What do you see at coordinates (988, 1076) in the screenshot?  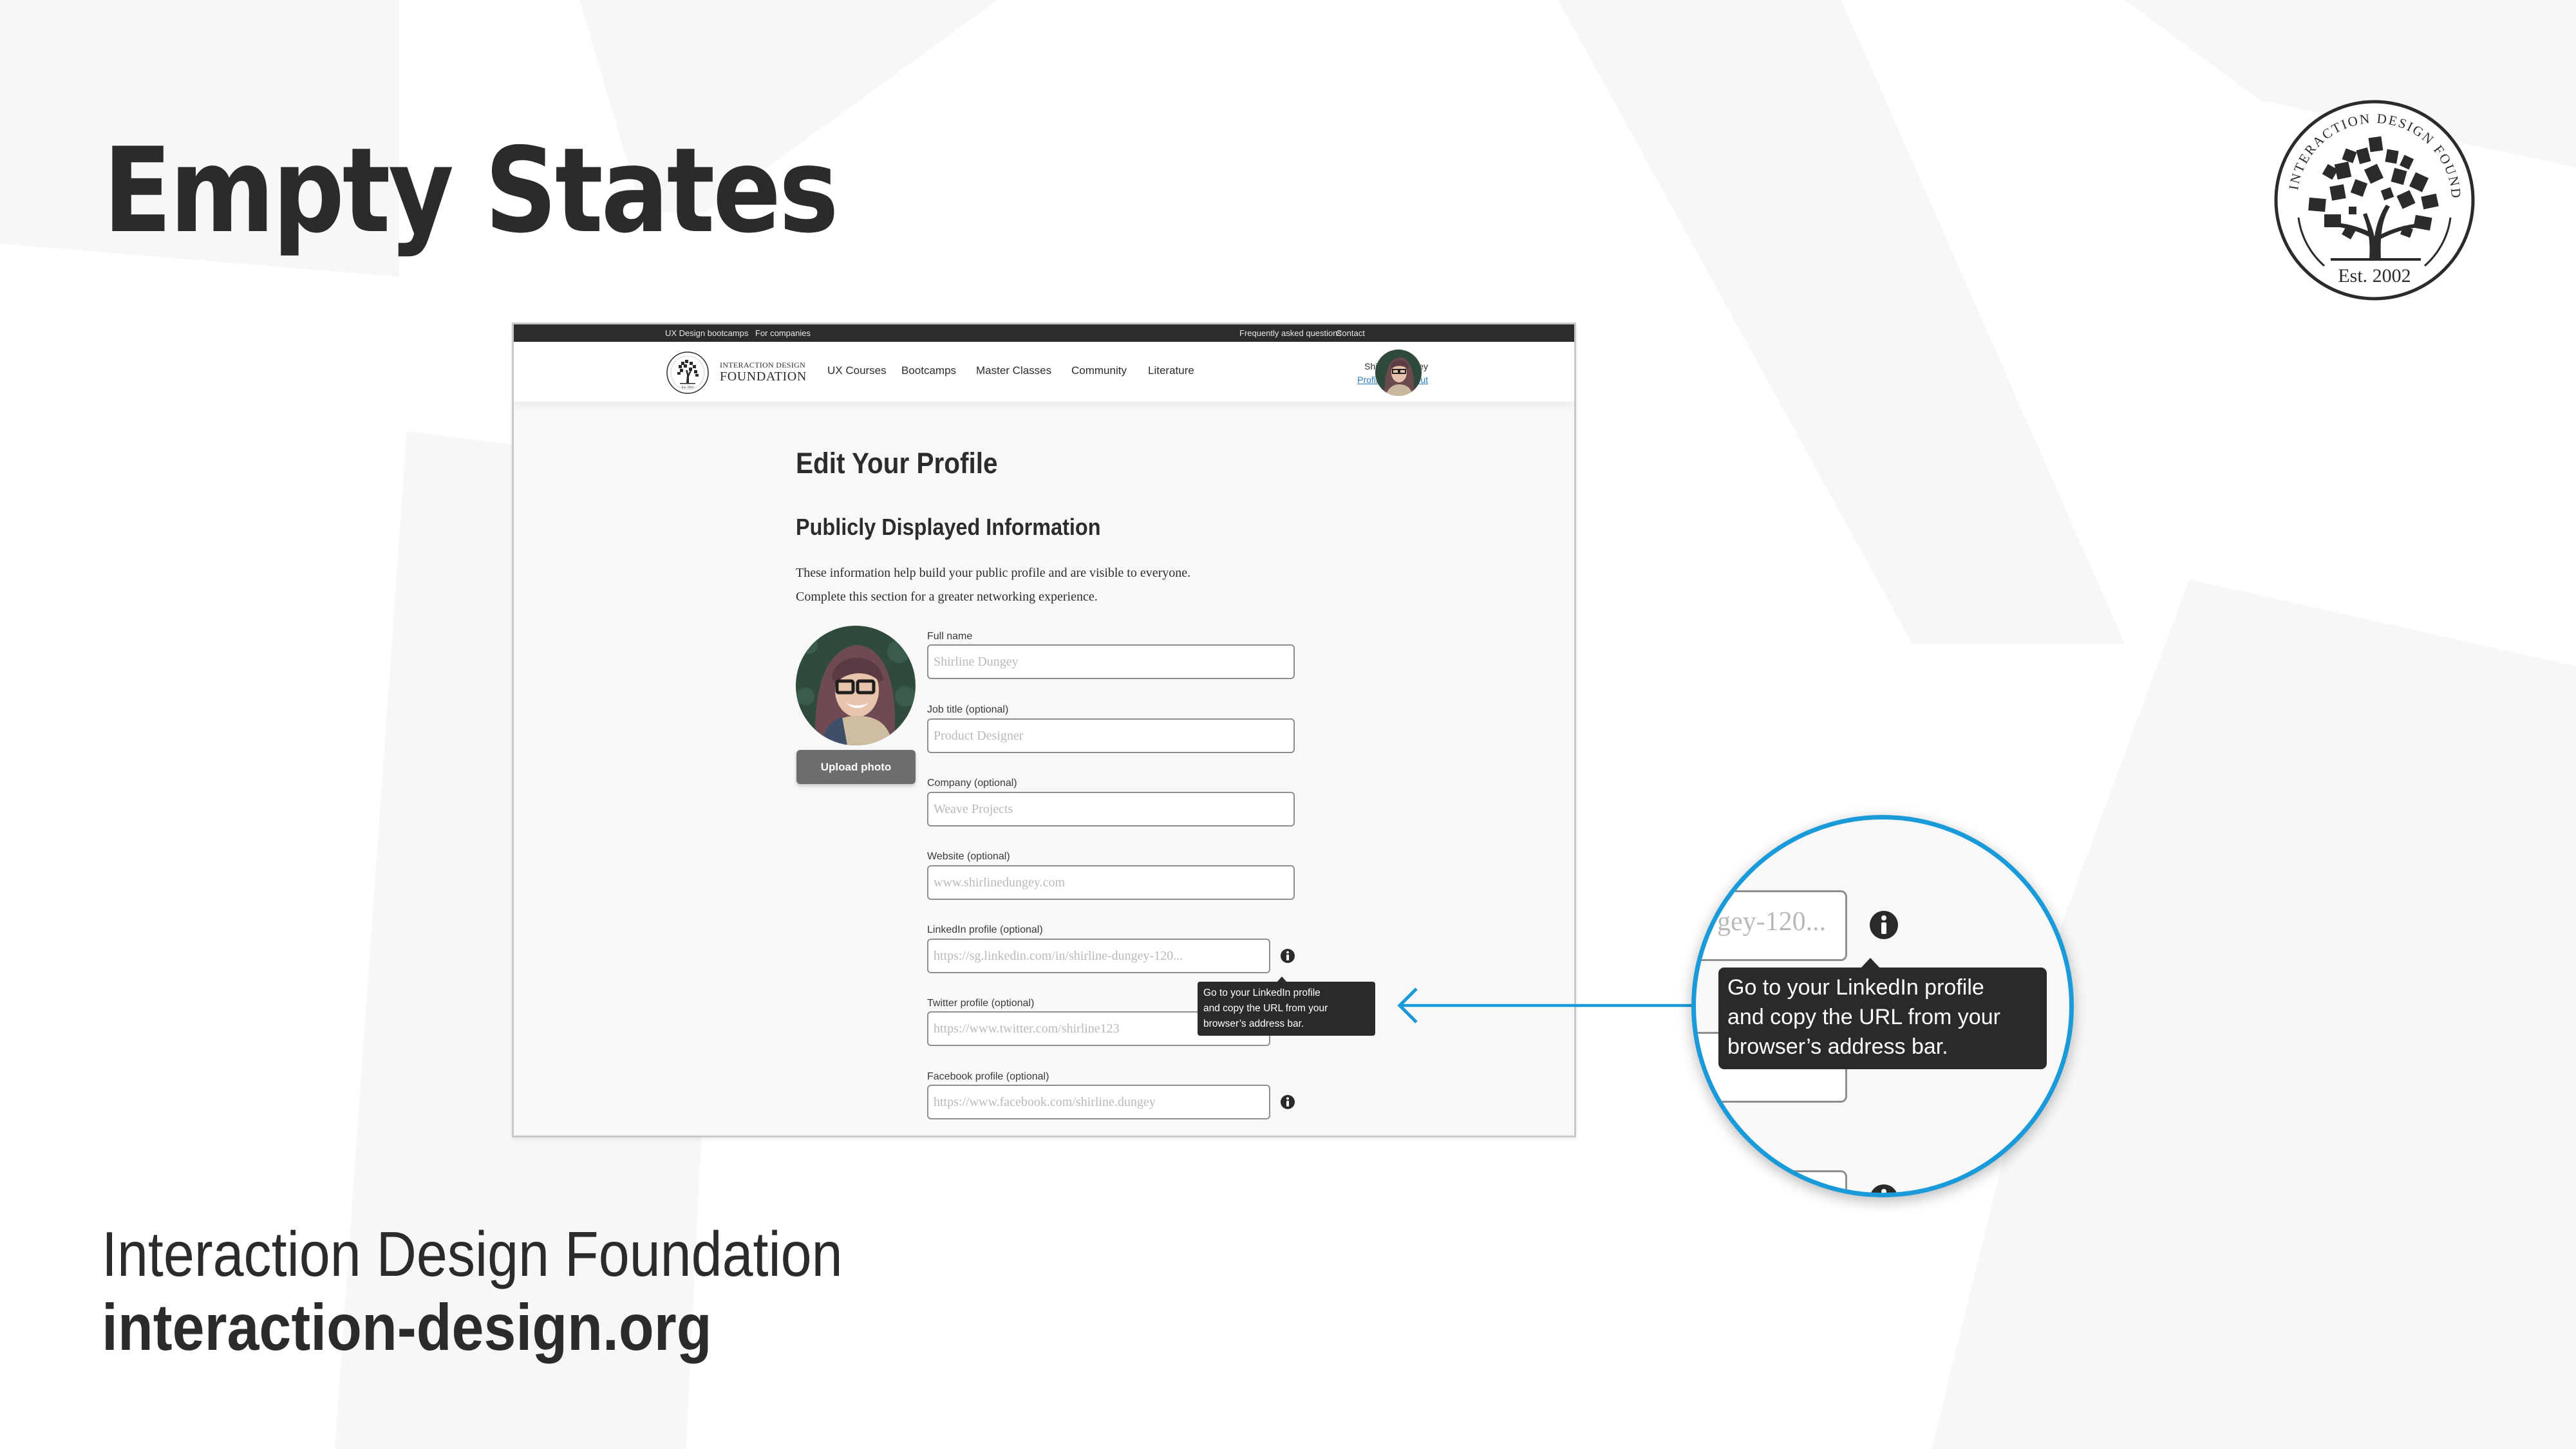 I see `facebook-label: Facebook profile (optional)` at bounding box center [988, 1076].